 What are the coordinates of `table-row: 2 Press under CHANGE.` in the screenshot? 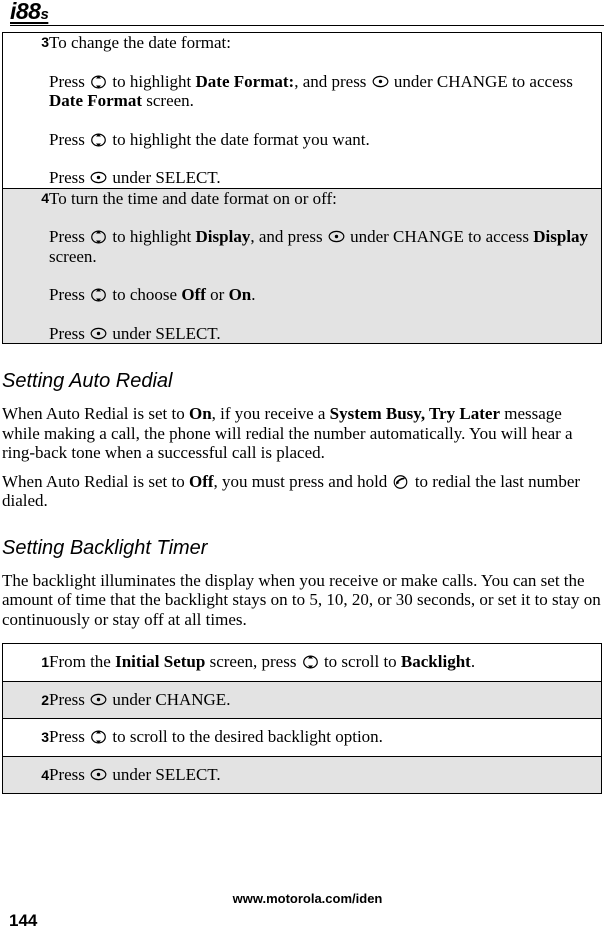 It's located at (302, 699).